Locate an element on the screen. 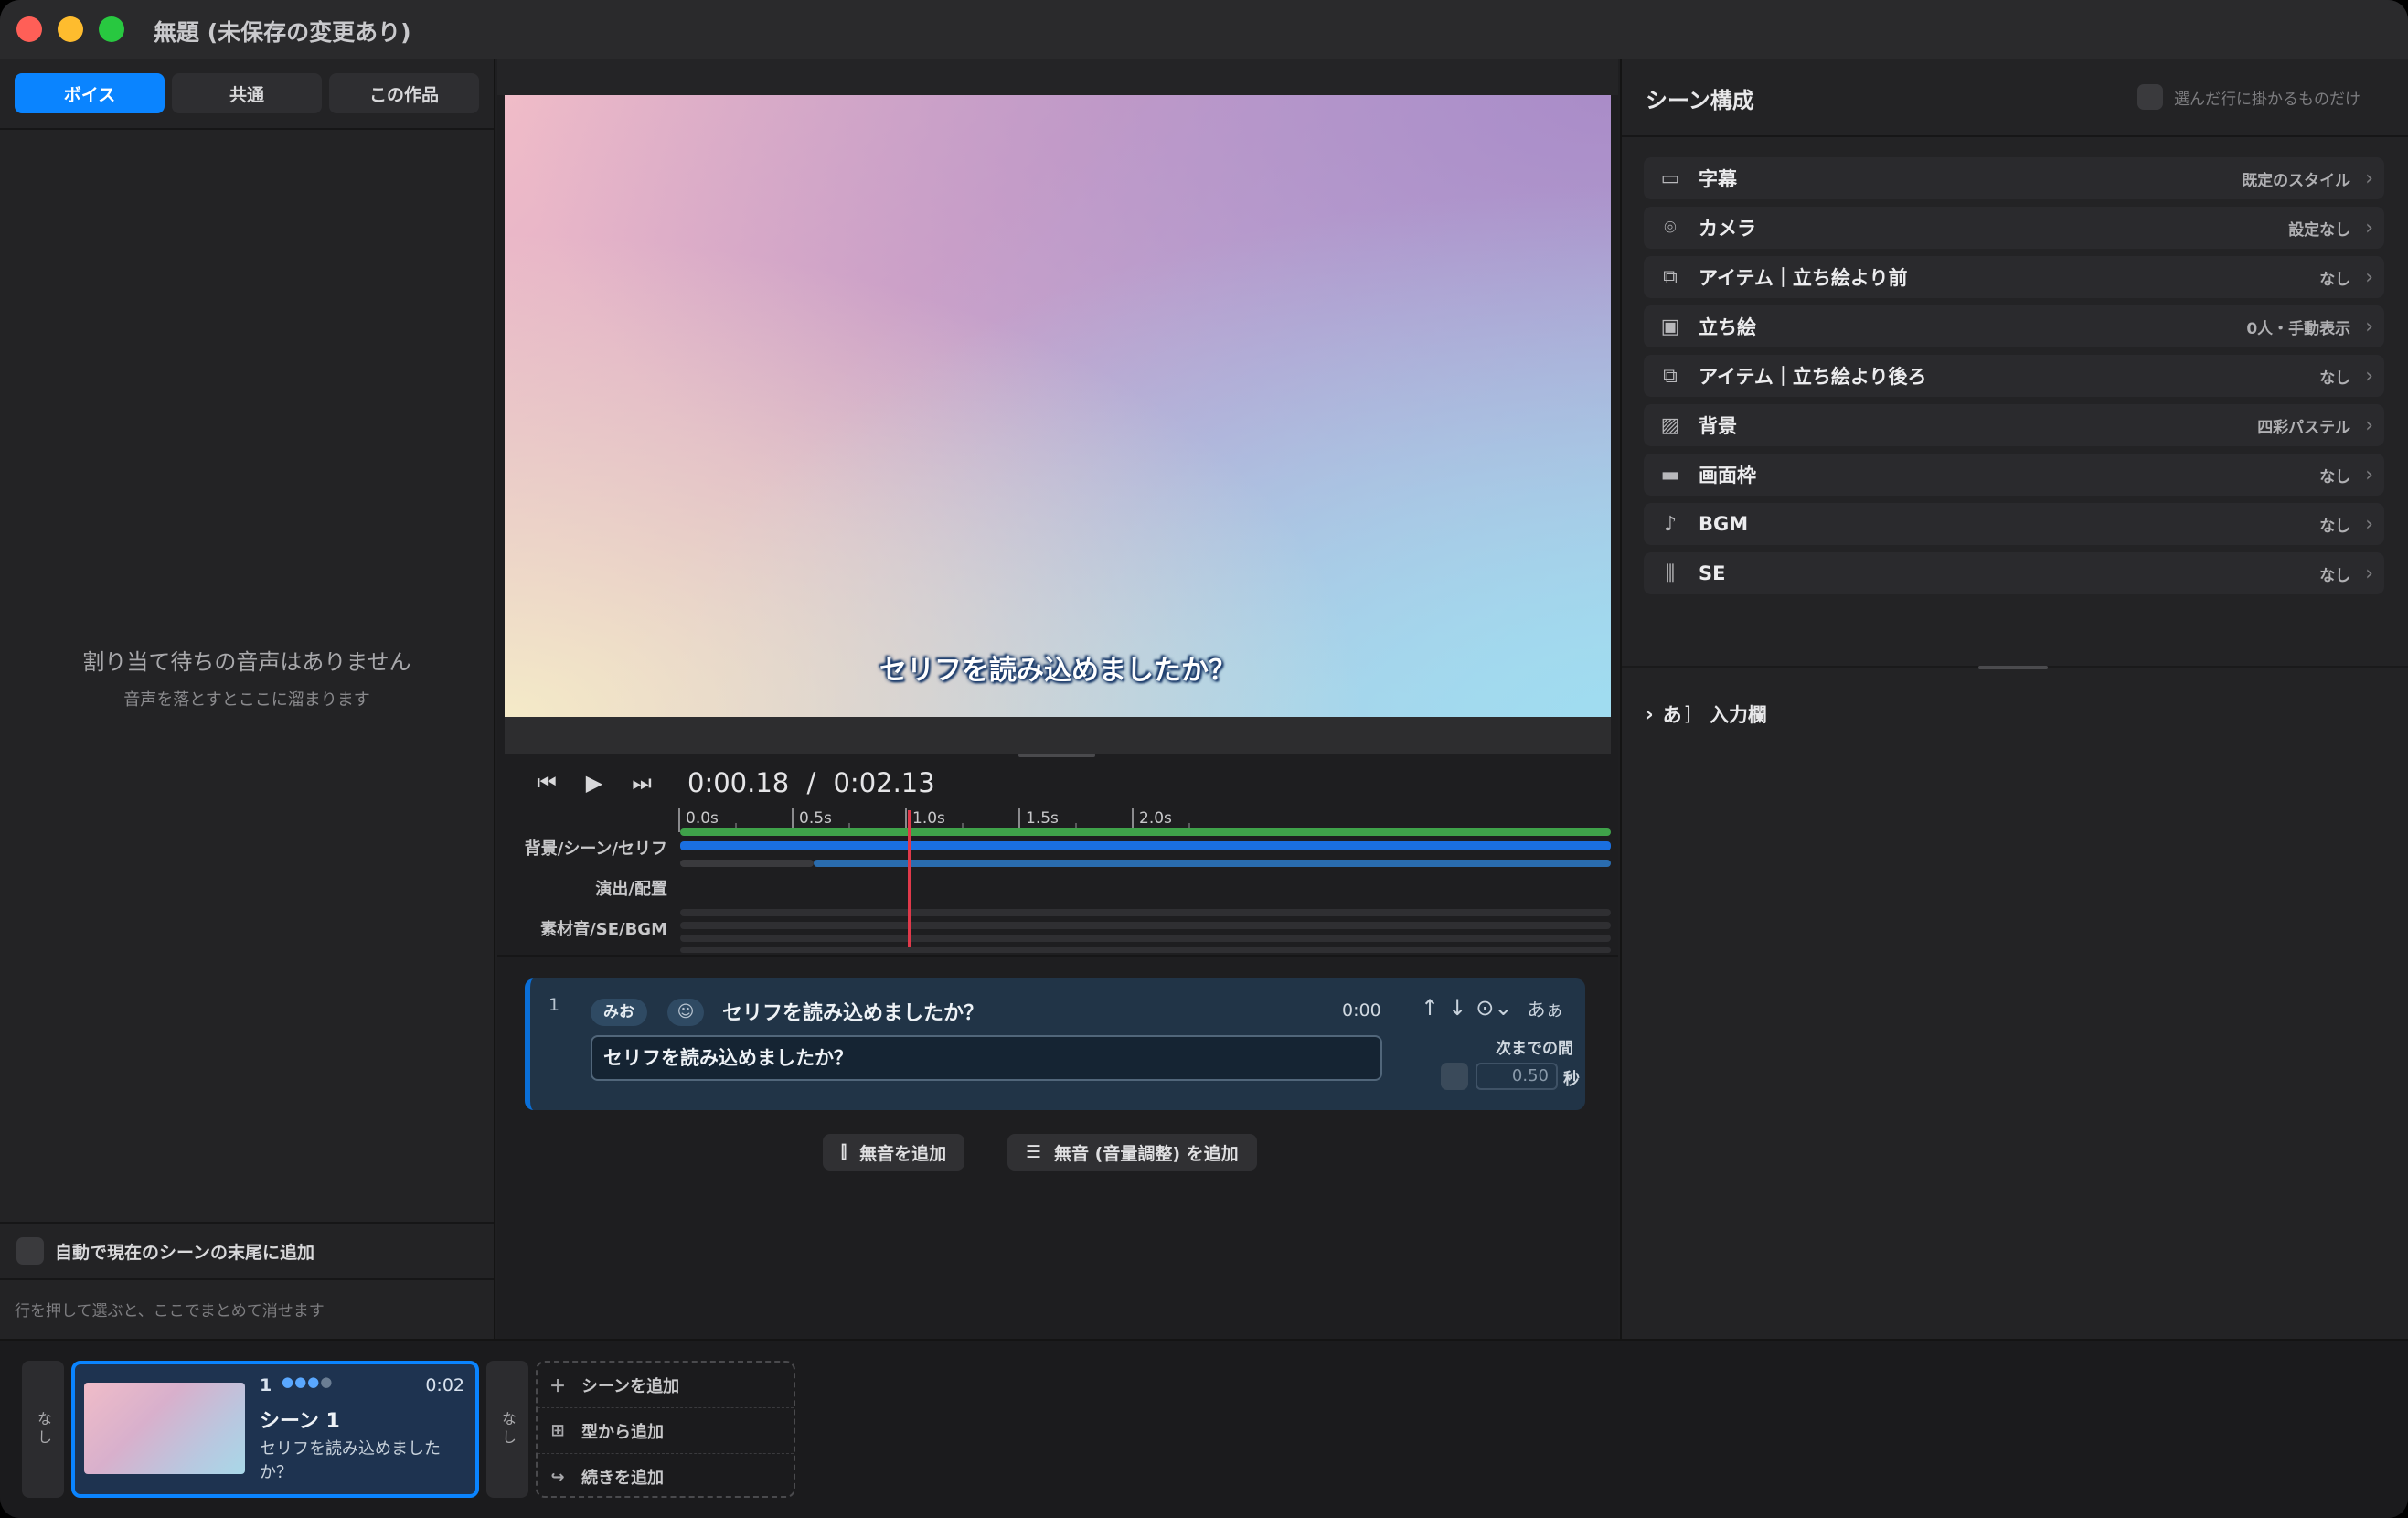 Image resolution: width=2408 pixels, height=1518 pixels. line-text-input: セリフを読み込めましたか？ is located at coordinates (986, 1058).